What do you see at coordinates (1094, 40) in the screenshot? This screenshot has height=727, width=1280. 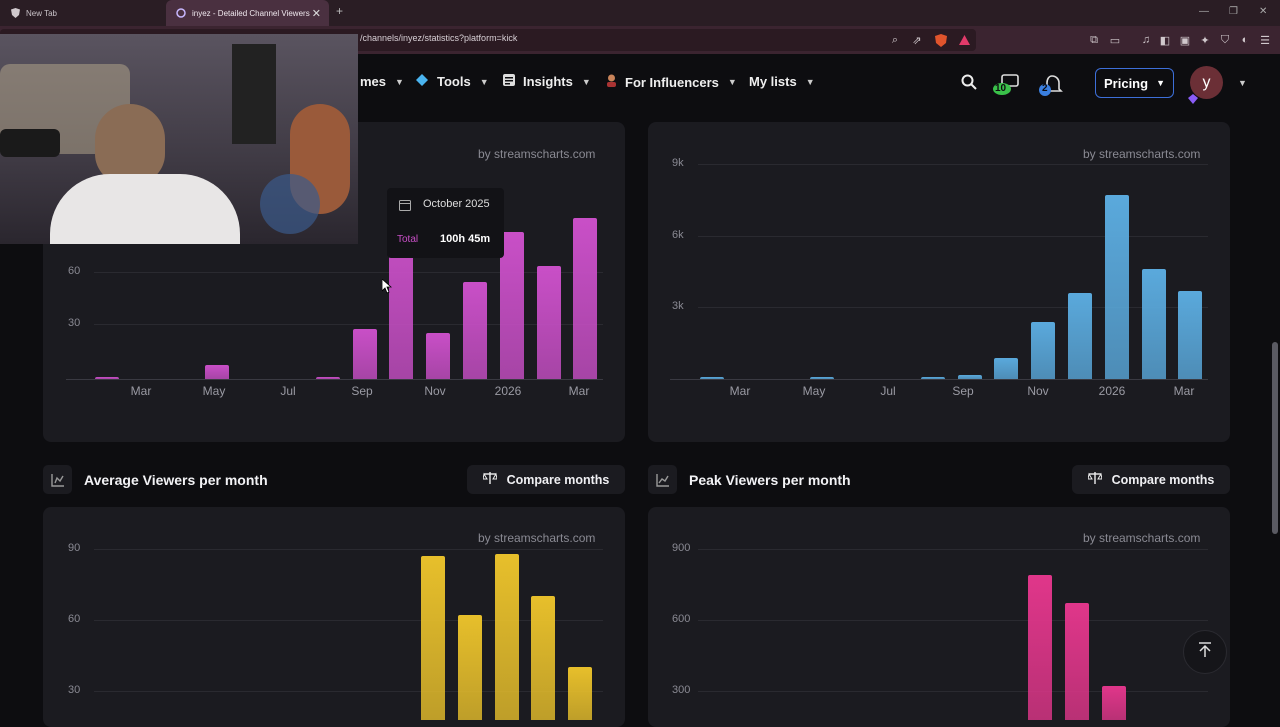 I see `extensions-icon: ⧉` at bounding box center [1094, 40].